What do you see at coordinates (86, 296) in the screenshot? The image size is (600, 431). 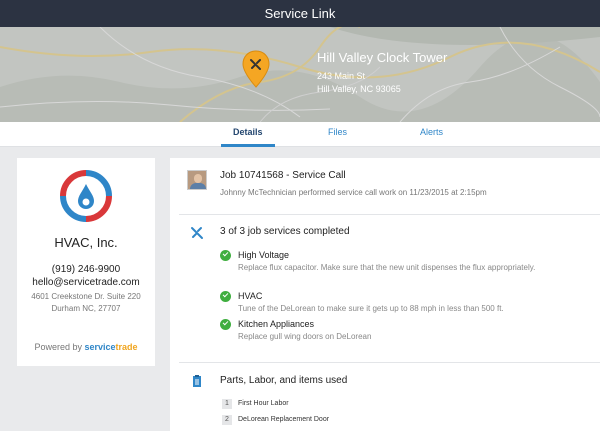 I see `company-address-line1: 4601 Creekstone Dr. Suite 220` at bounding box center [86, 296].